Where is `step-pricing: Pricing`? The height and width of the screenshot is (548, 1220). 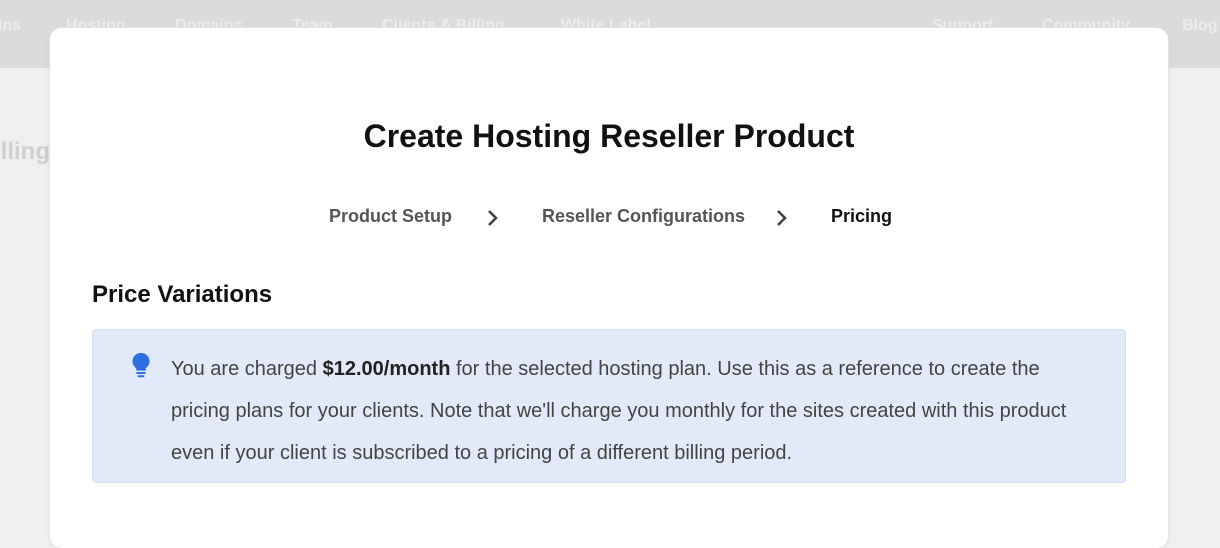
step-pricing: Pricing is located at coordinates (861, 216).